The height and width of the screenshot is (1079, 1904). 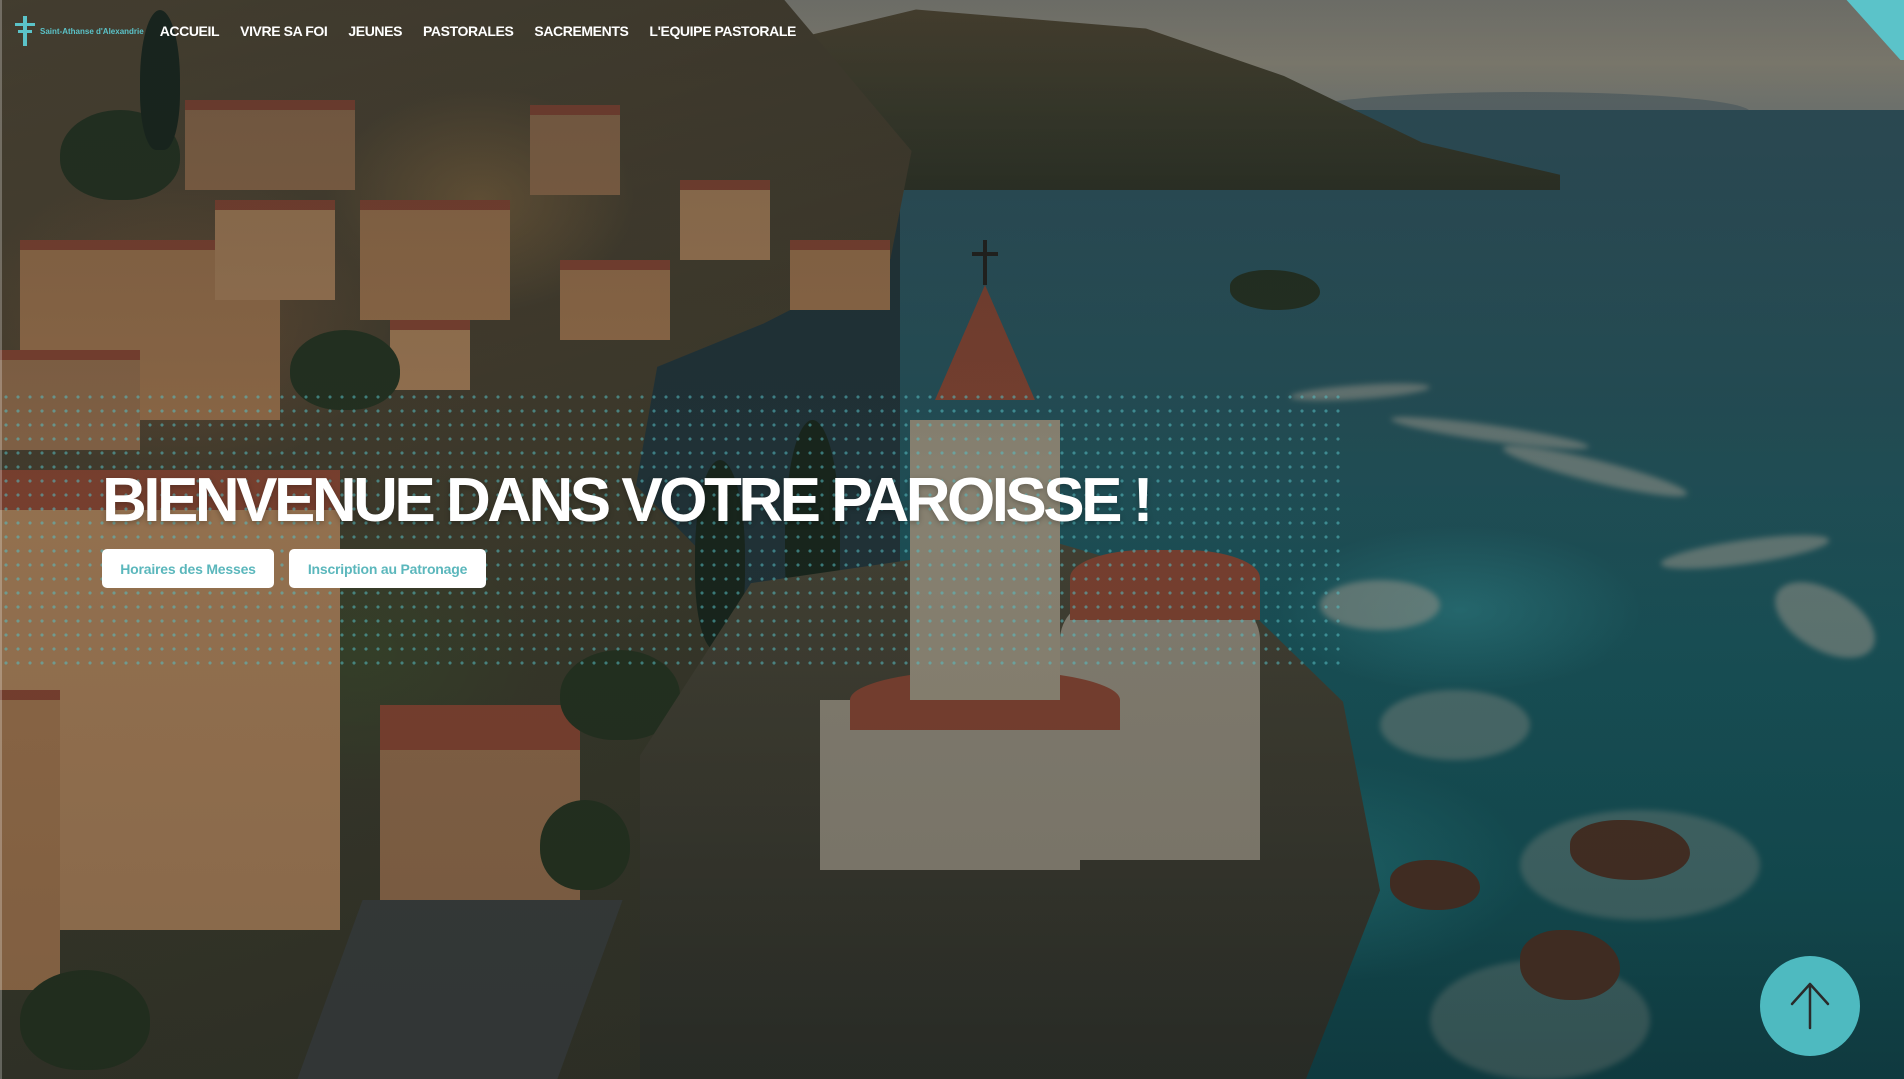 I want to click on logo-text: Saint-Athanse d'Alexandrie, so click(x=92, y=31).